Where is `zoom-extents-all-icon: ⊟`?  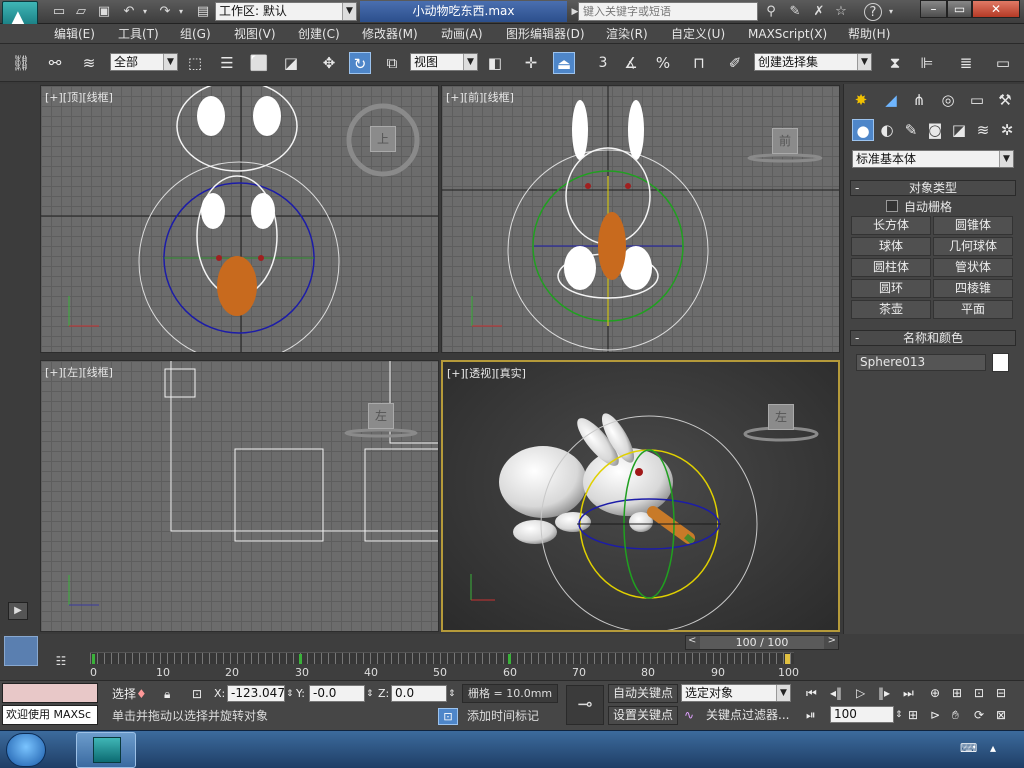
zoom-extents-all-icon: ⊟ is located at coordinates (1001, 693).